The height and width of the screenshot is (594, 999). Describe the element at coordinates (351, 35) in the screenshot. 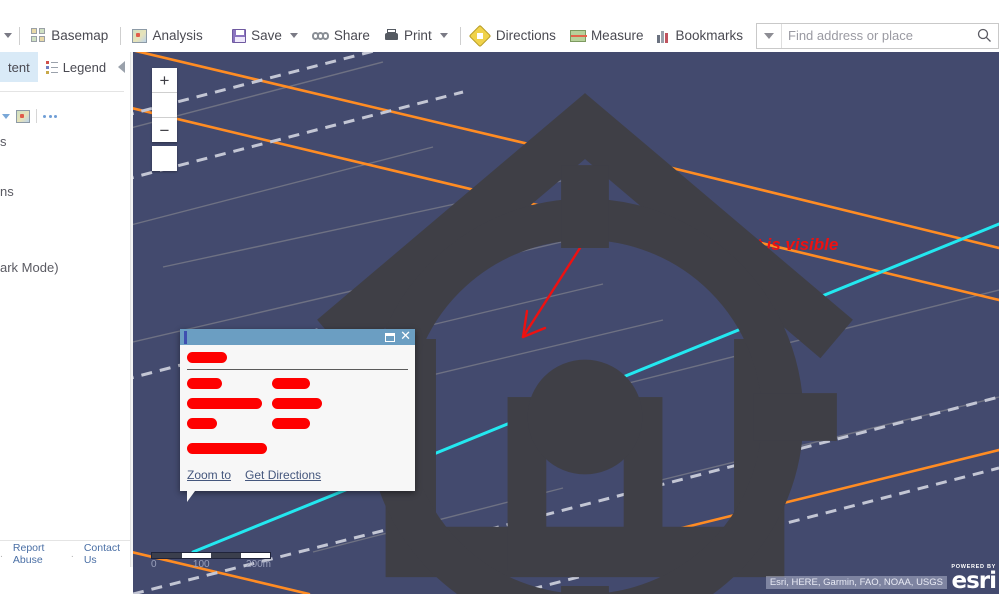

I see `share-label: Share` at that location.